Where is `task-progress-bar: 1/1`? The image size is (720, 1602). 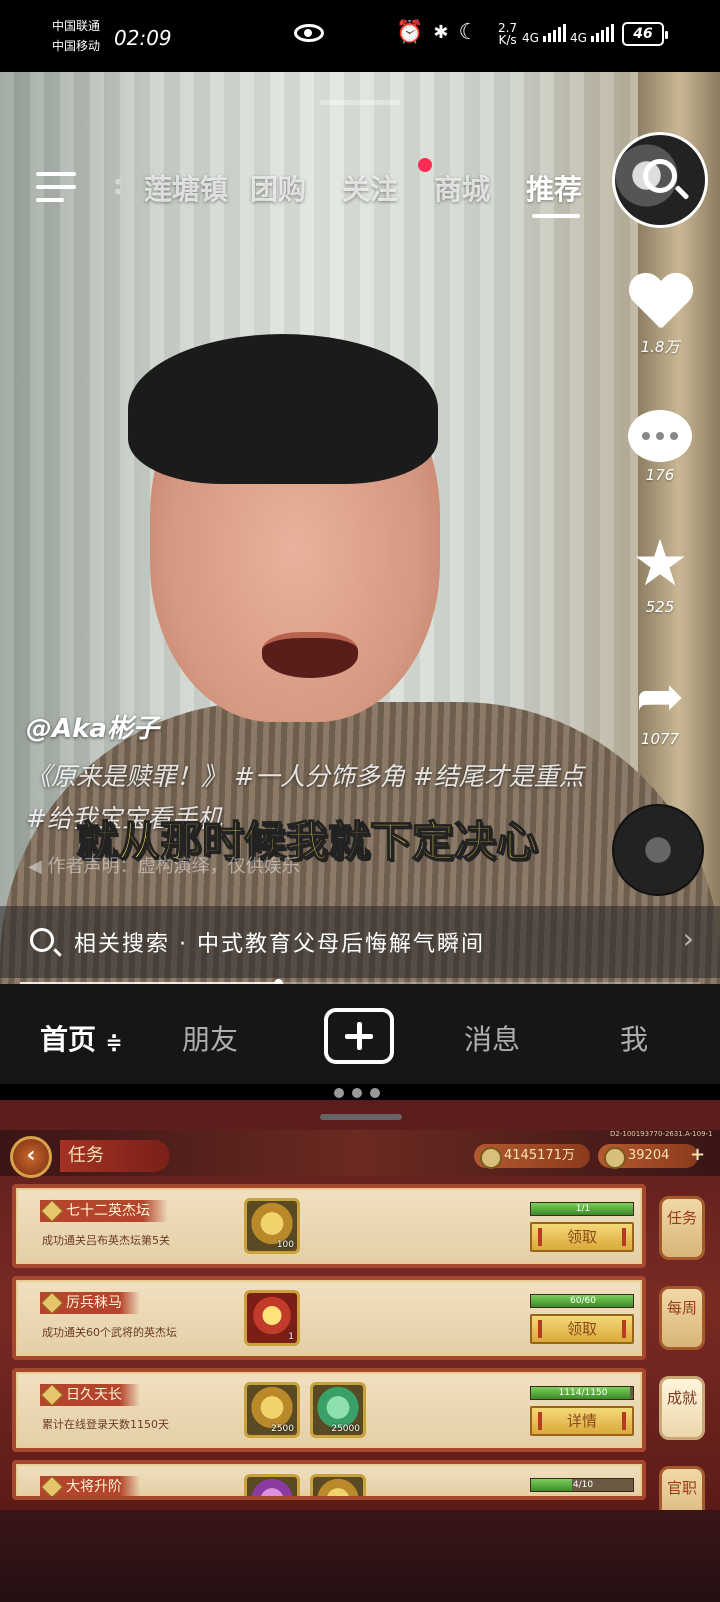
task-progress-bar: 1/1 is located at coordinates (582, 1209).